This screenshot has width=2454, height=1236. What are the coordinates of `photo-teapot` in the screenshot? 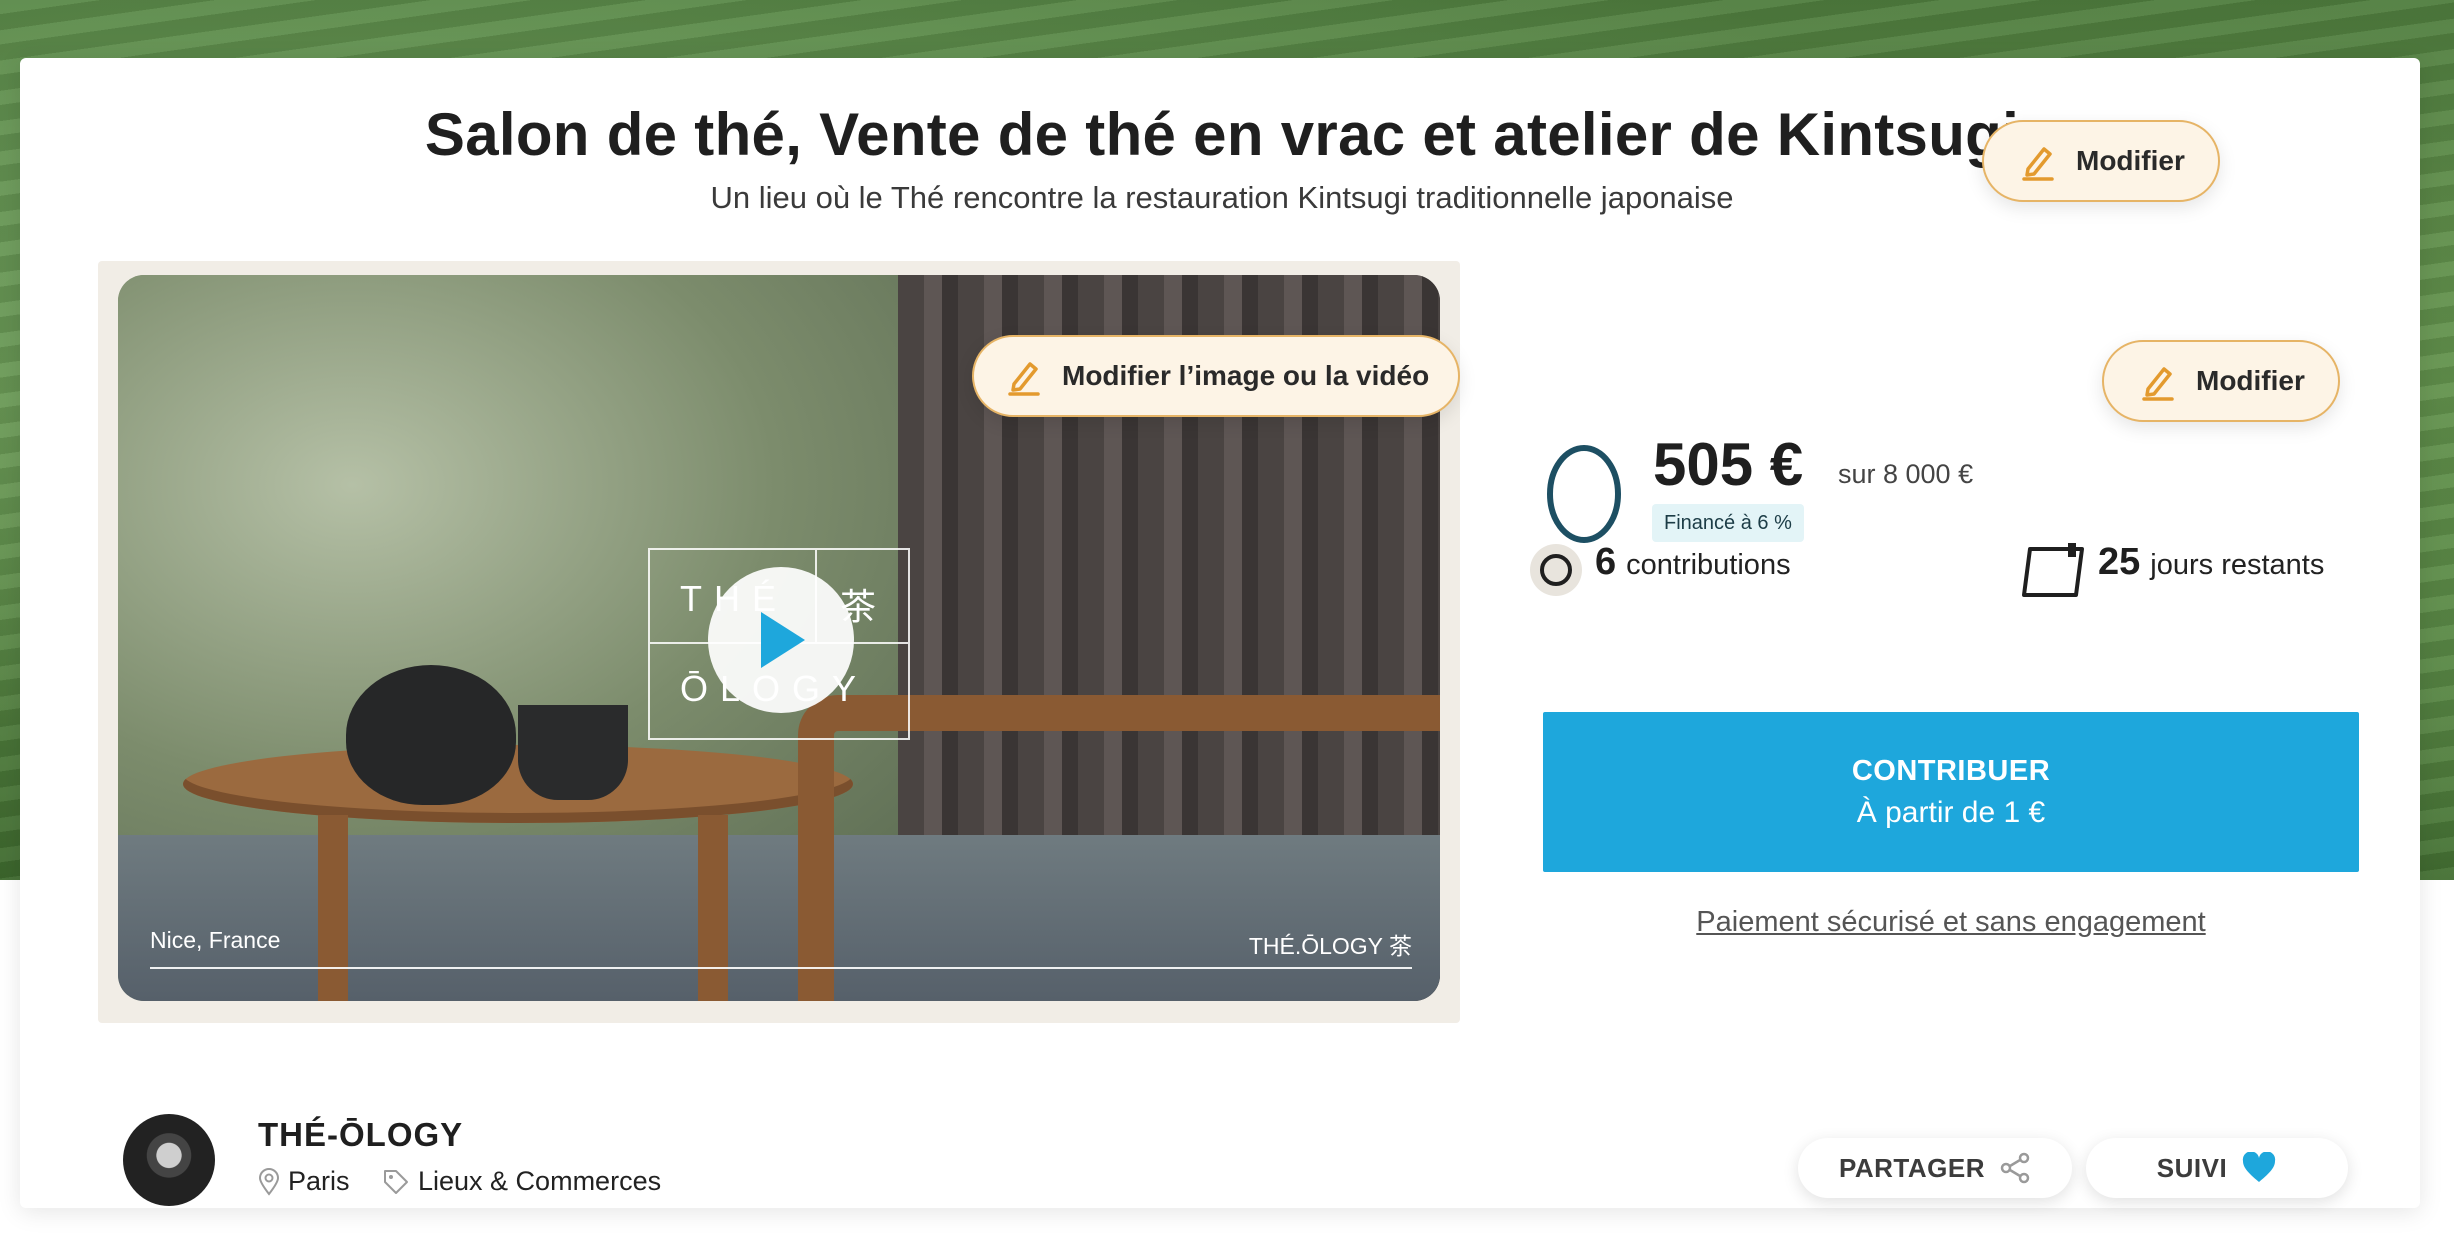 It's located at (431, 735).